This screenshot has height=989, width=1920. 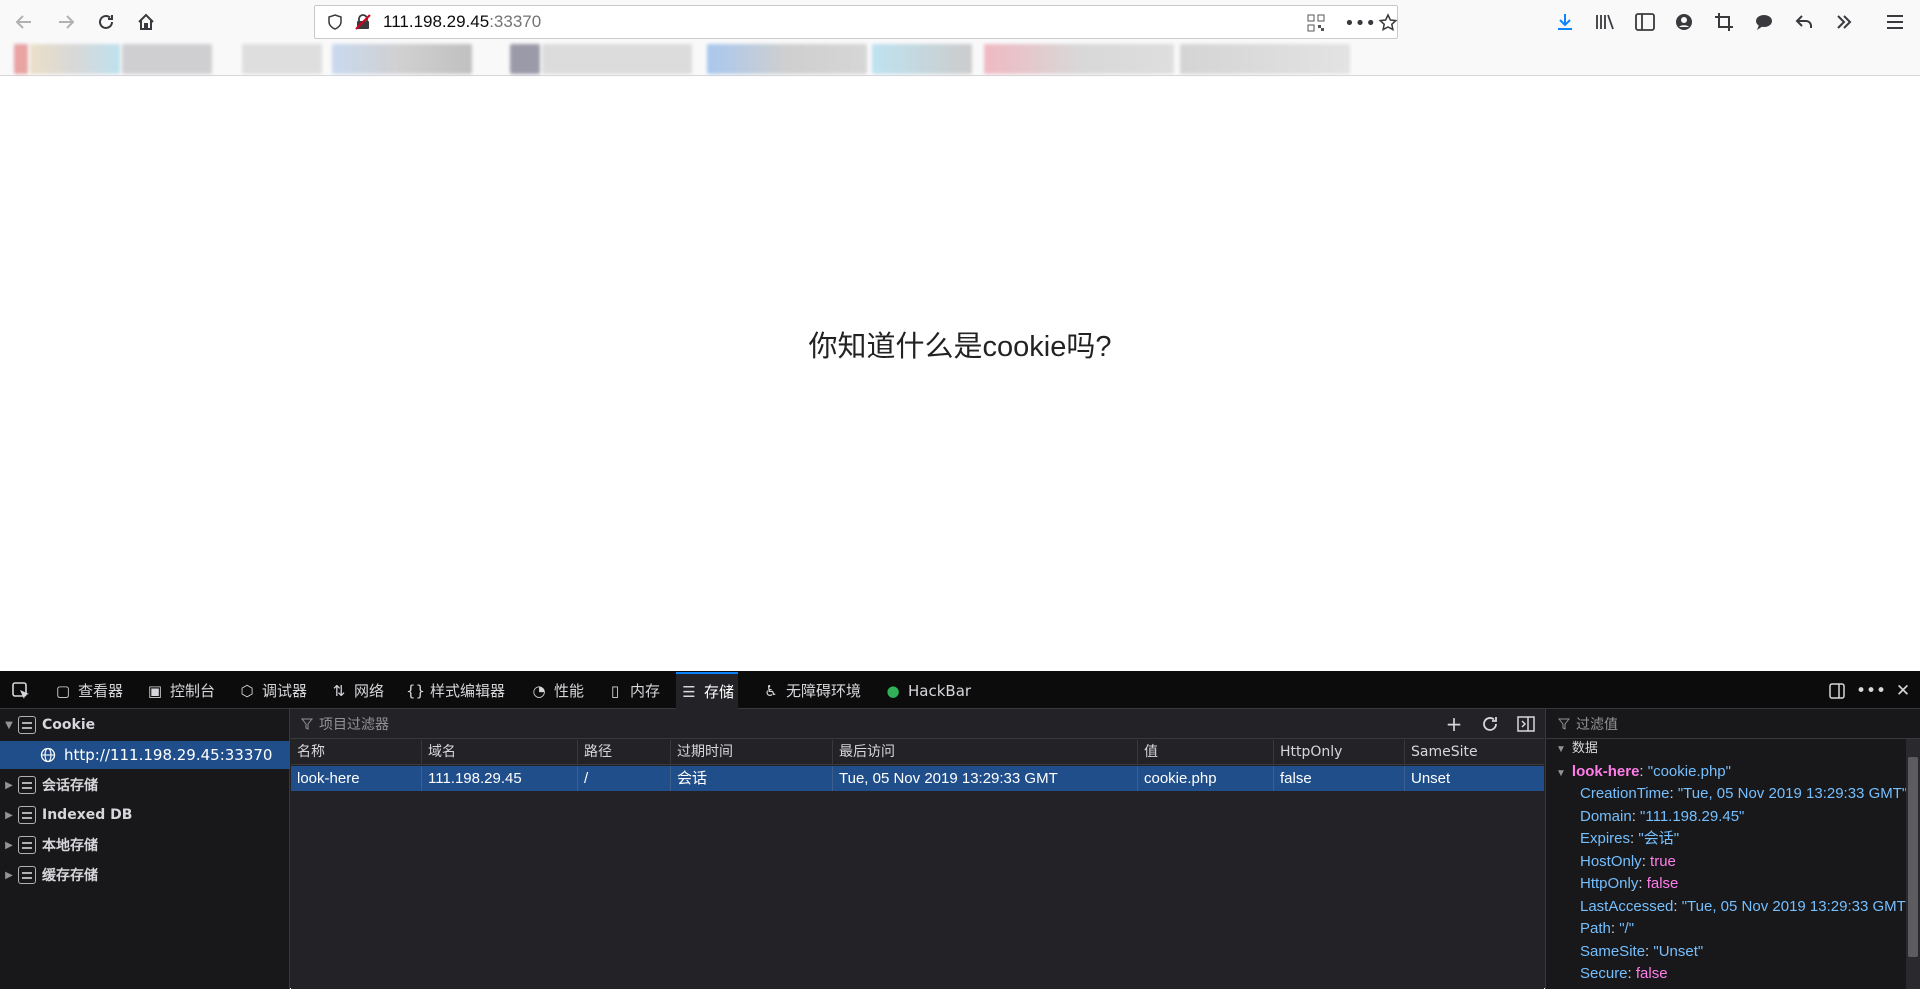 I want to click on tree-item-local-storage: ▶ 本地存储, so click(x=145, y=845).